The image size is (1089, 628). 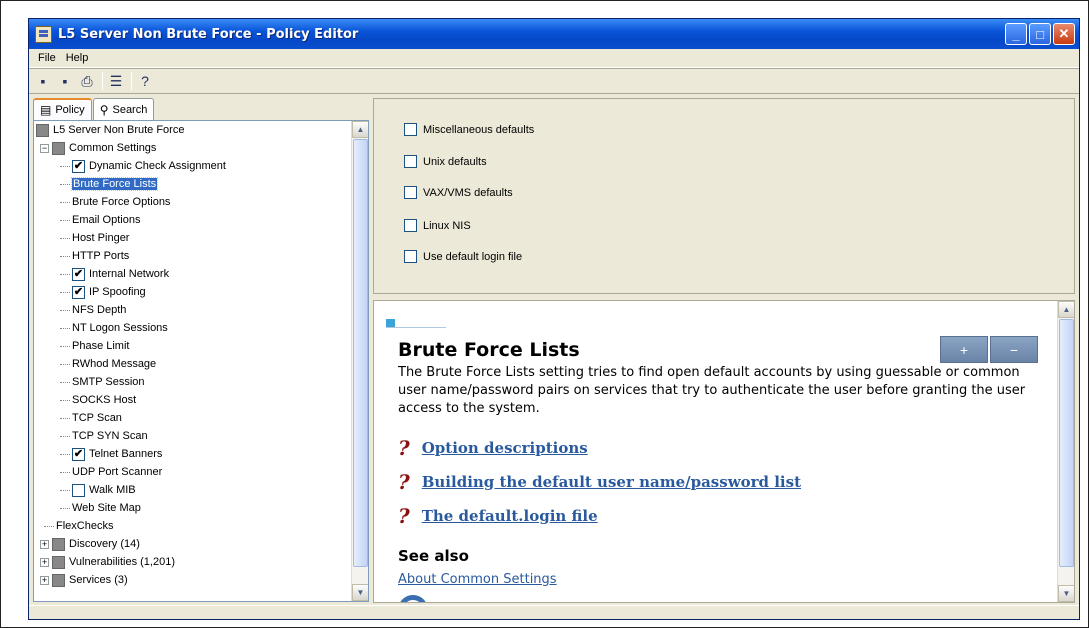 I want to click on tree-item-discovery: + Discovery (14), so click(x=190, y=544).